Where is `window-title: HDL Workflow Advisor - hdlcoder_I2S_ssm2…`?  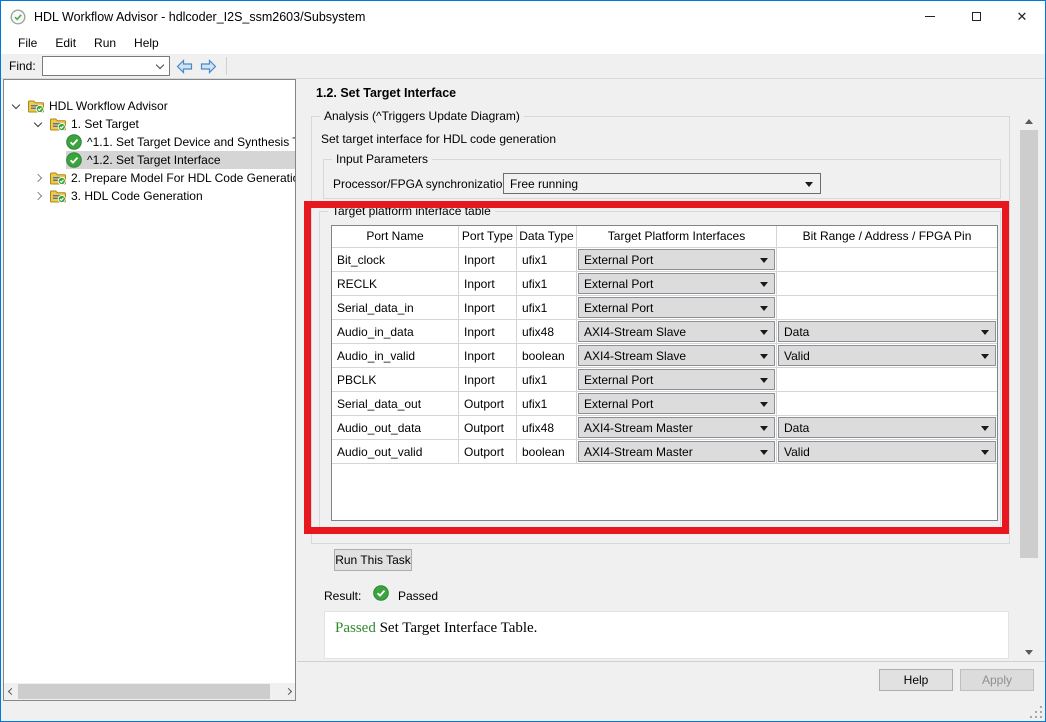 window-title: HDL Workflow Advisor - hdlcoder_I2S_ssm2… is located at coordinates (200, 16).